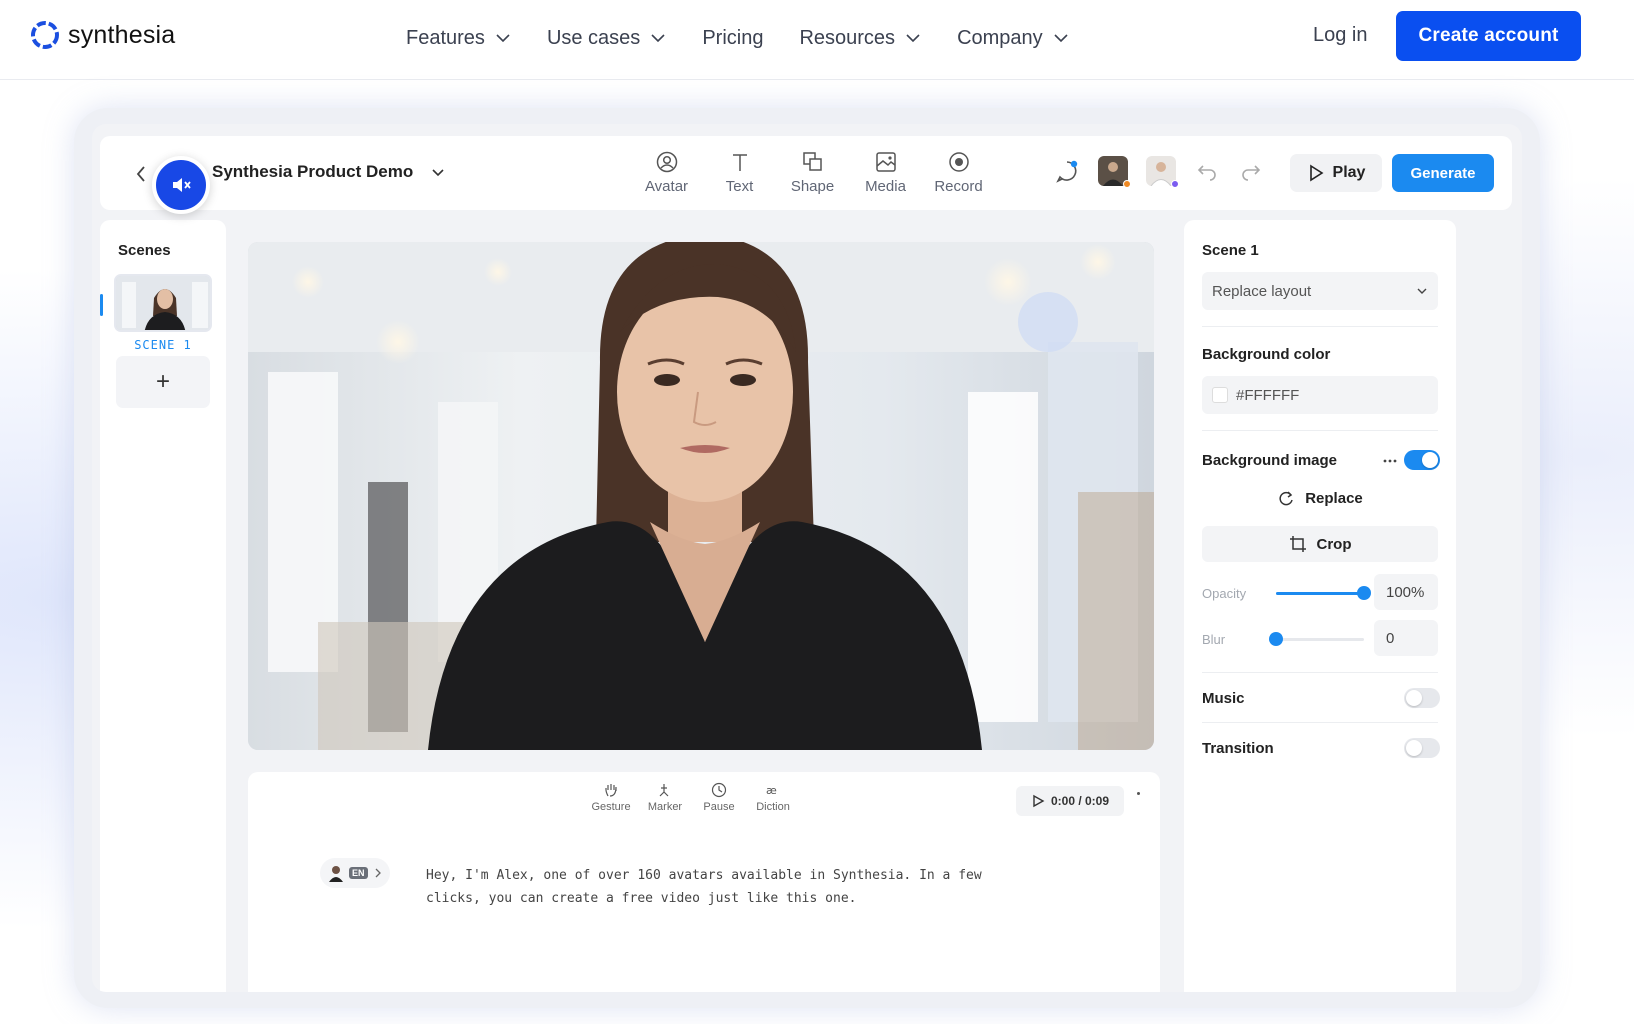 Image resolution: width=1634 pixels, height=1024 pixels. Describe the element at coordinates (1316, 639) in the screenshot. I see `blur-slider` at that location.